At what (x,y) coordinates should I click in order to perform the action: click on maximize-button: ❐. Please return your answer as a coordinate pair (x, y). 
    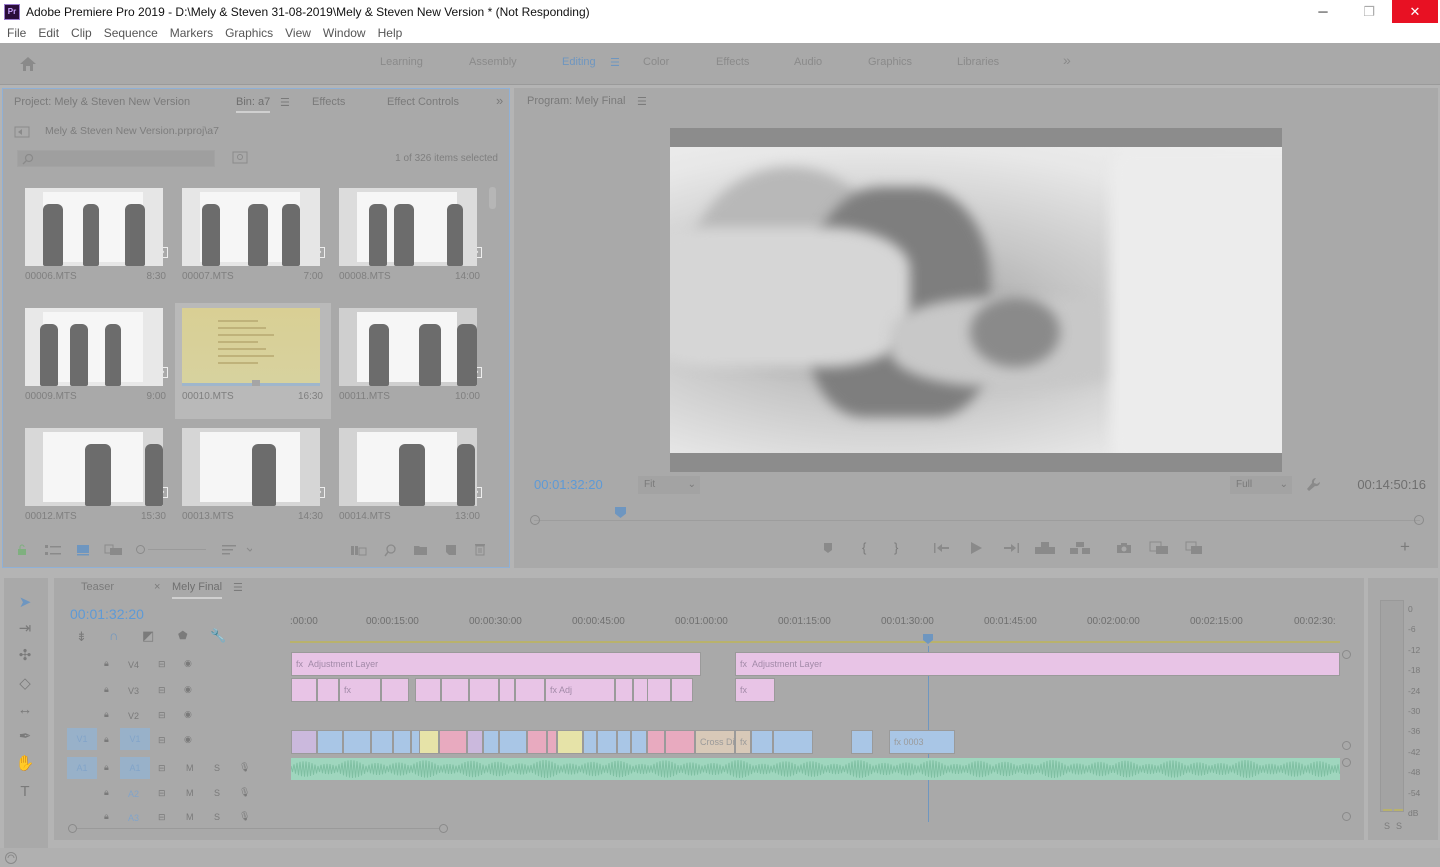
    Looking at the image, I should click on (1369, 11).